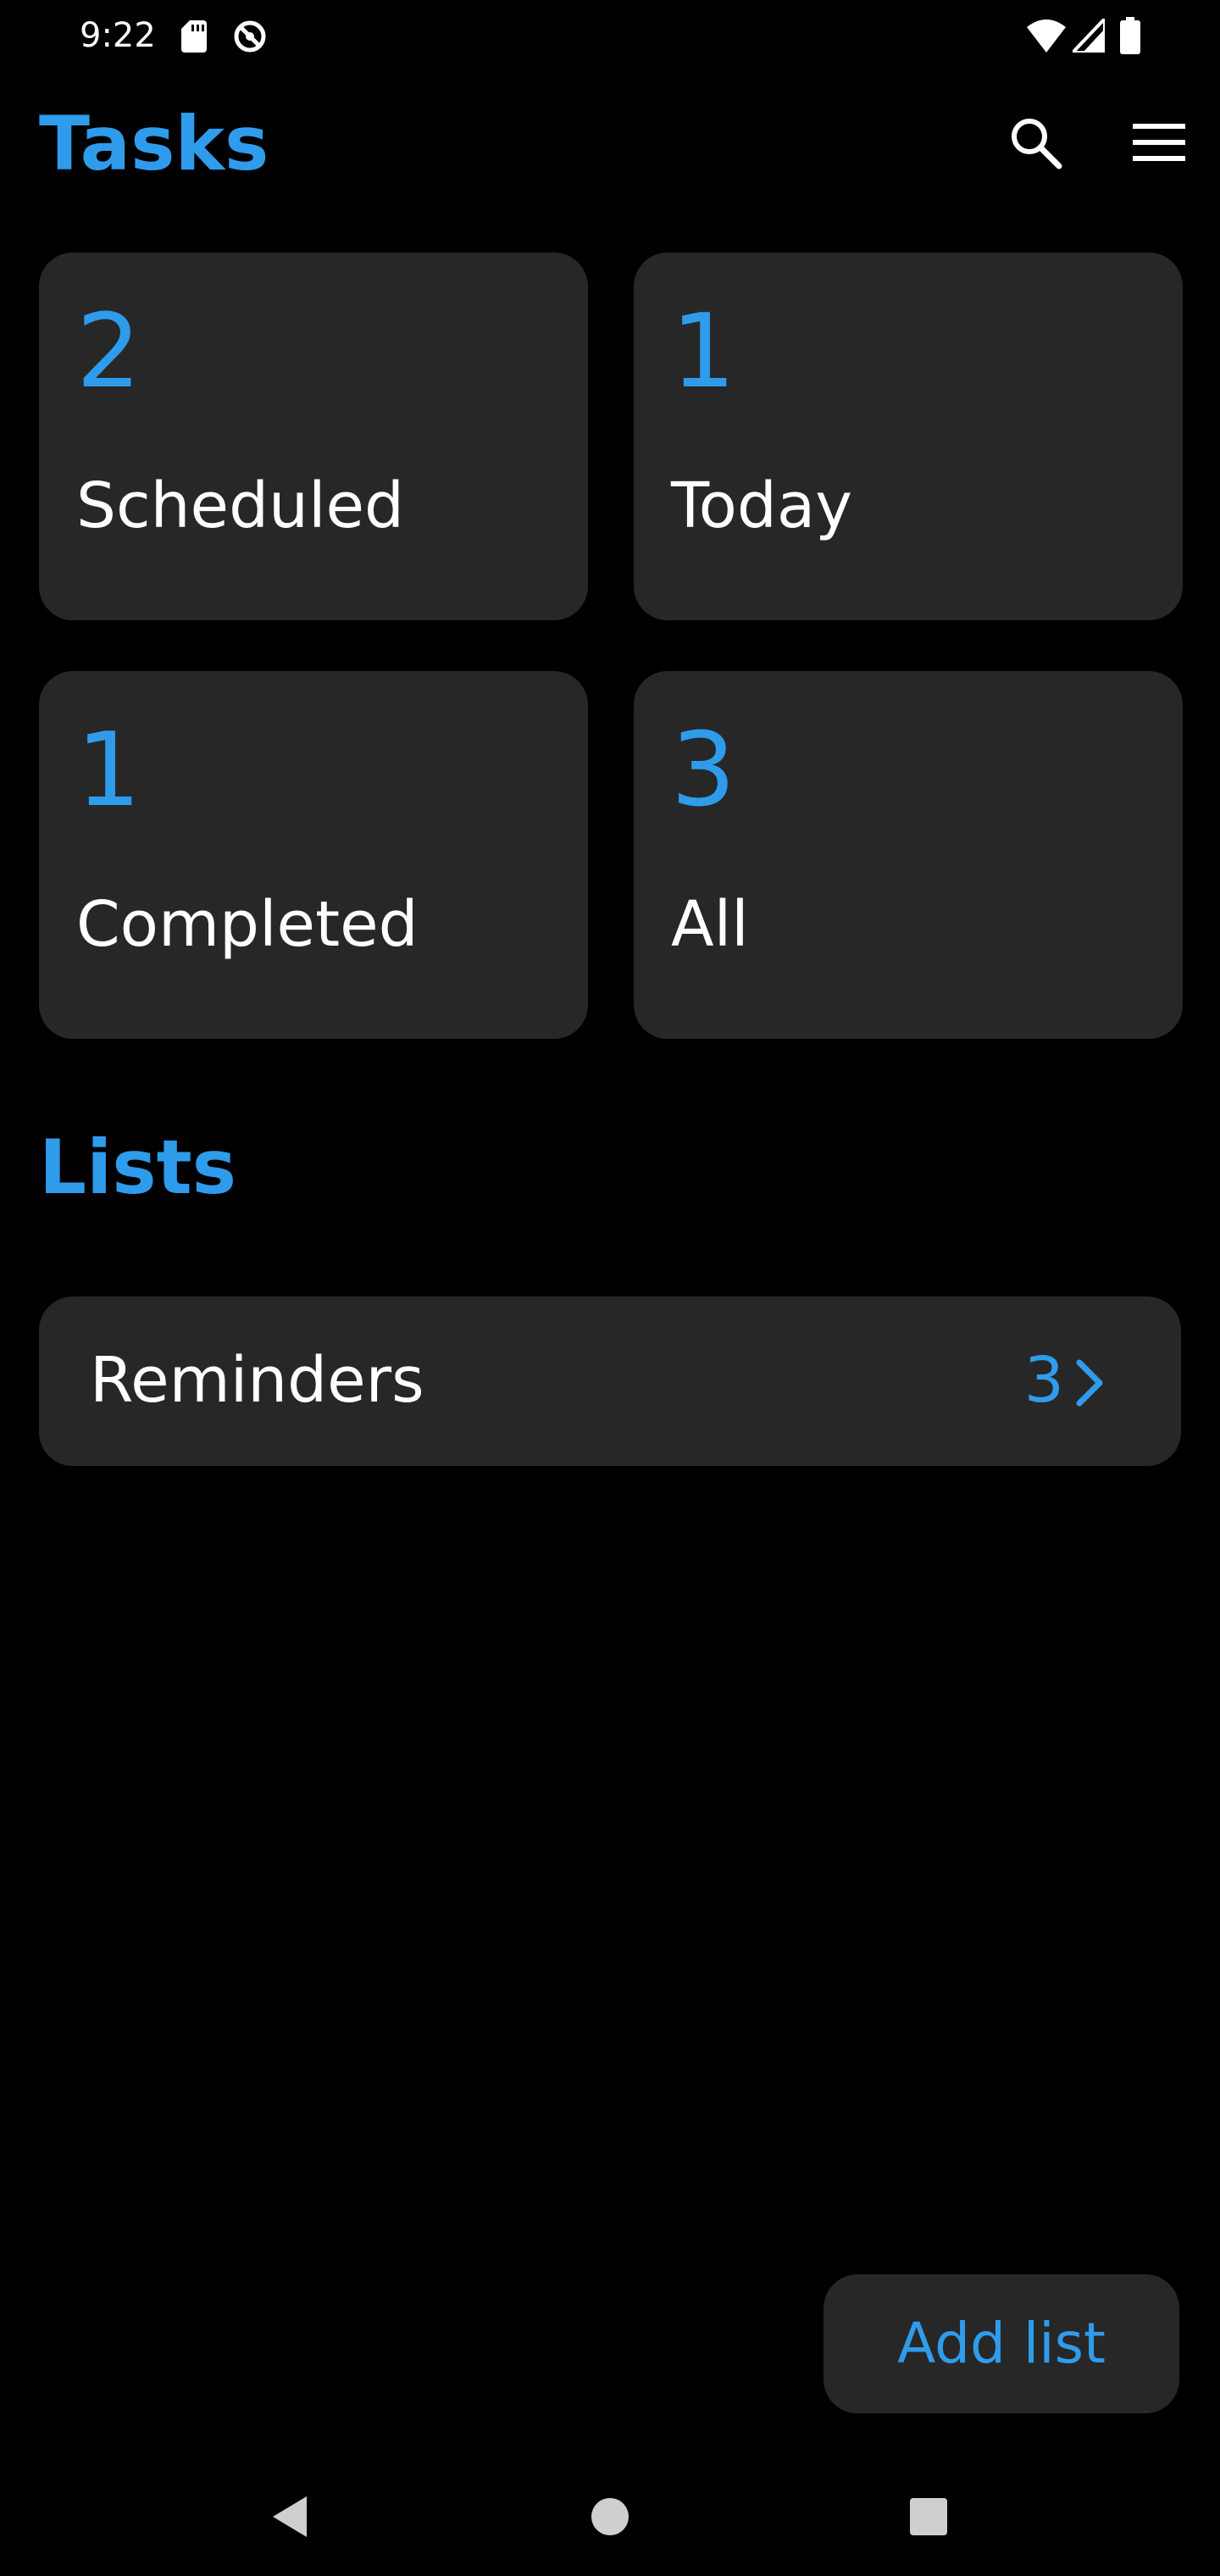 The width and height of the screenshot is (1220, 2576). I want to click on search-icon, so click(1037, 144).